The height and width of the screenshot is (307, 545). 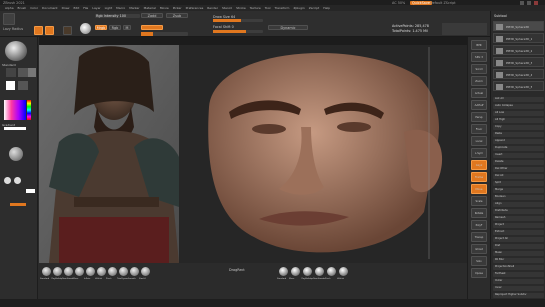 I want to click on menu-render: Render, so click(x=212, y=8).